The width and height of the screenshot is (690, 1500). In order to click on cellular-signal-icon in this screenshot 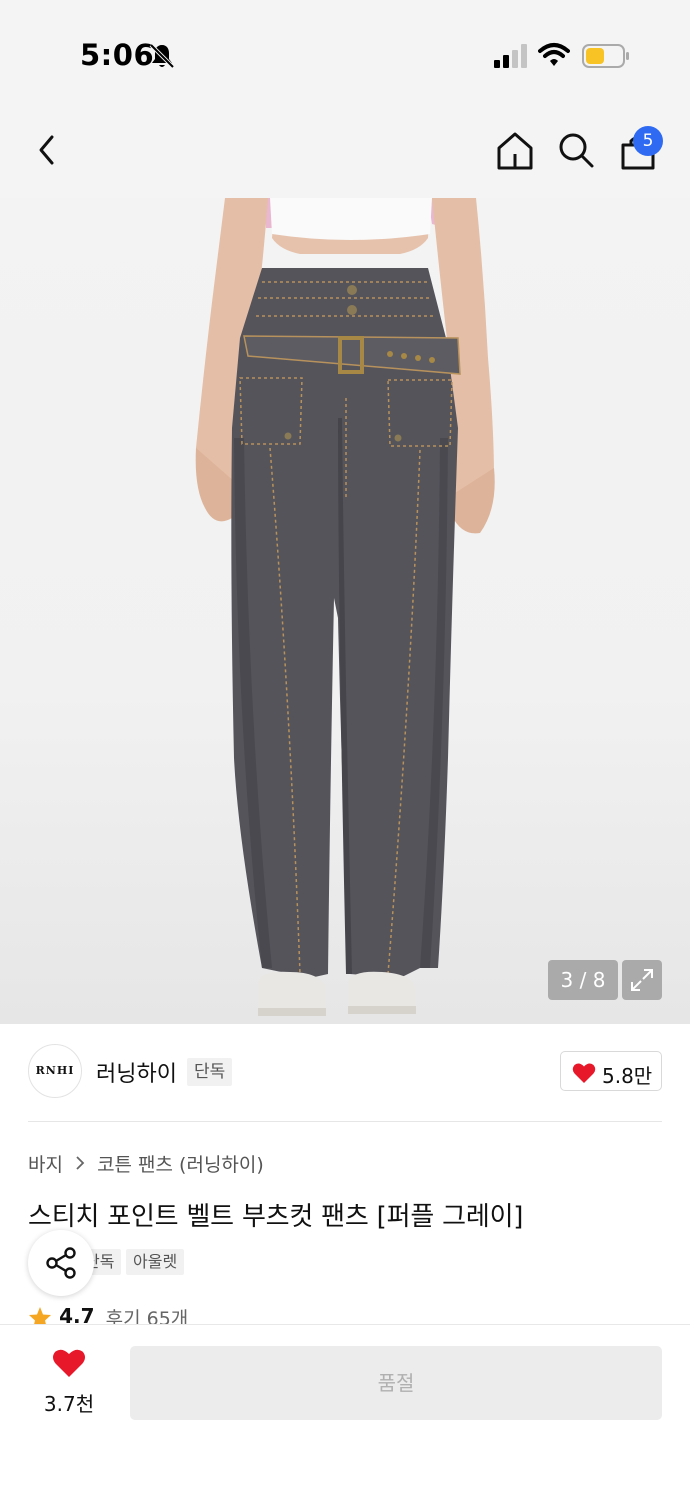, I will do `click(510, 56)`.